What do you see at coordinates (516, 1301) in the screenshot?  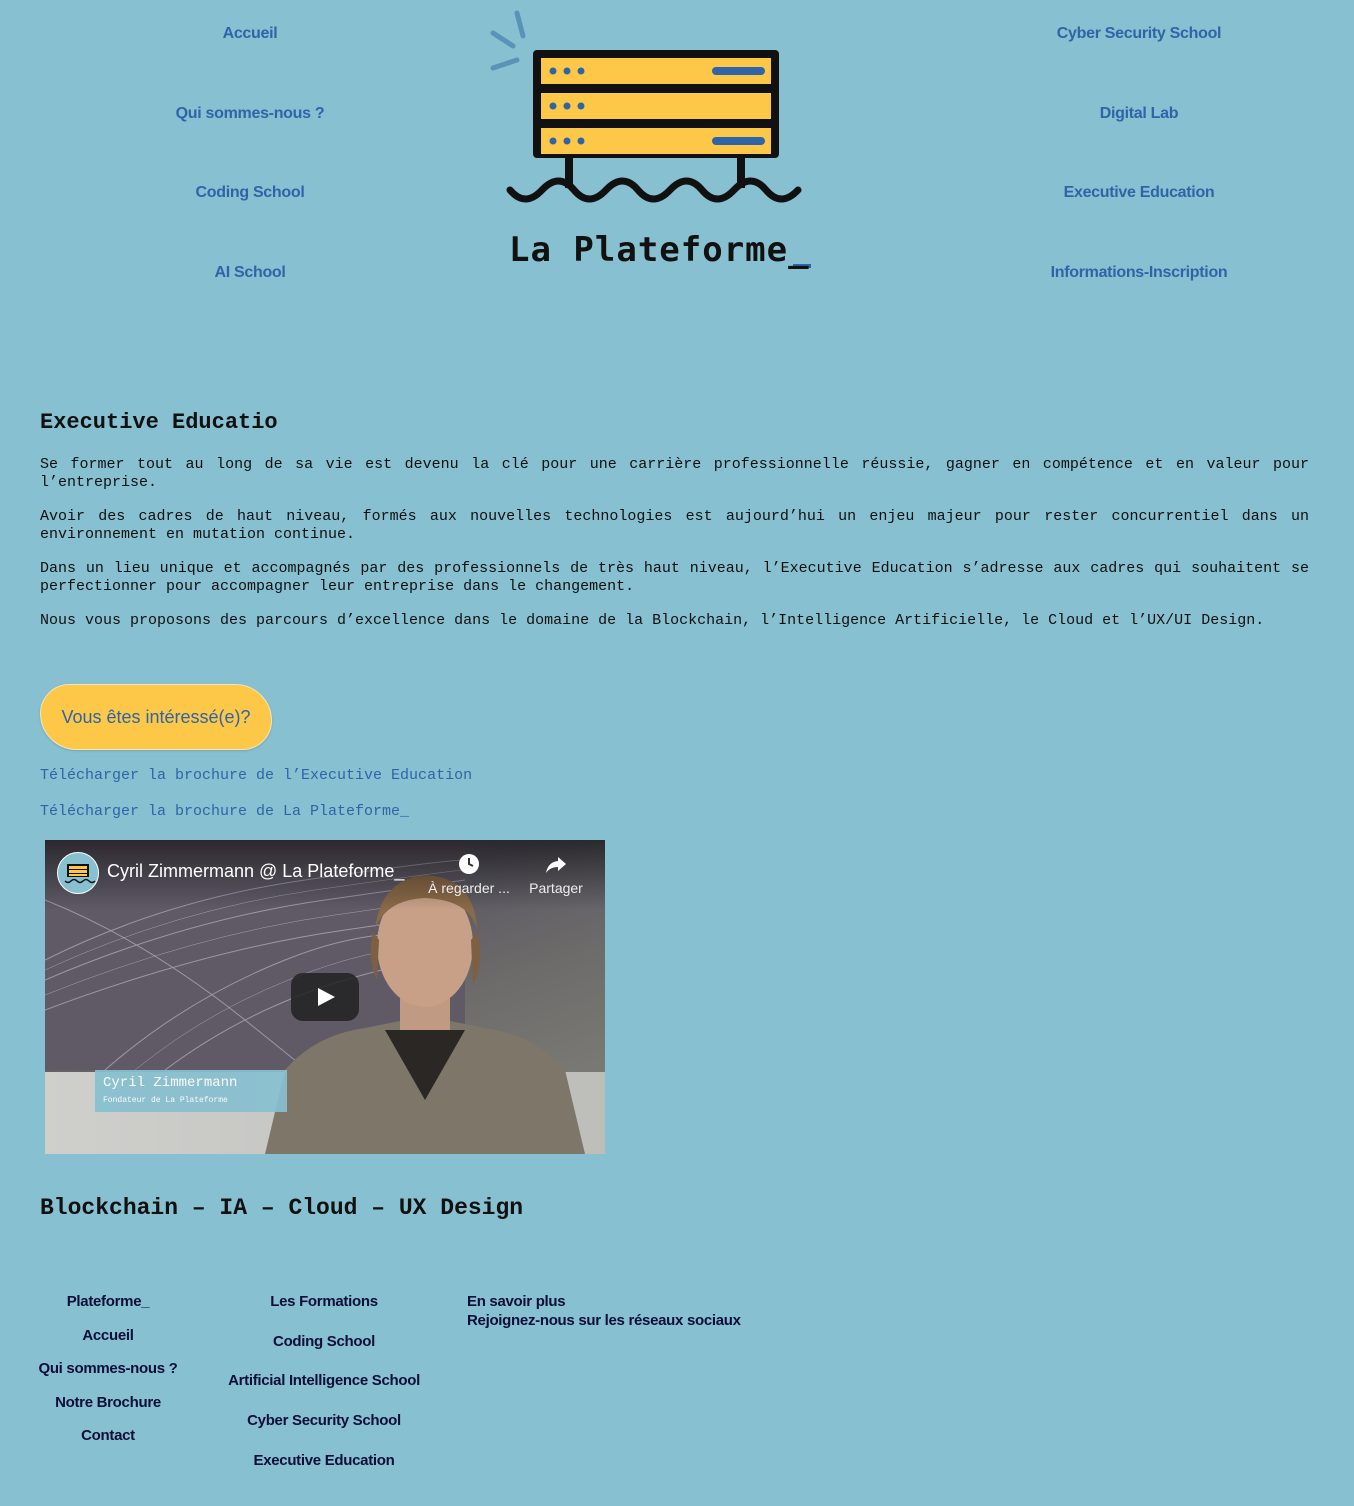 I see `footer-heading-en-savoir-plus: En savoir plus` at bounding box center [516, 1301].